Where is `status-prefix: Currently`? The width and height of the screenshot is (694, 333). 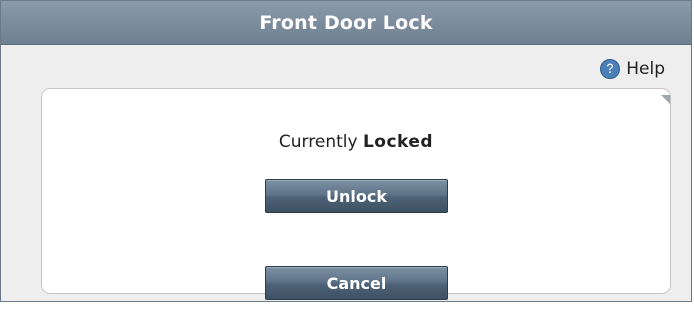
status-prefix: Currently is located at coordinates (318, 142).